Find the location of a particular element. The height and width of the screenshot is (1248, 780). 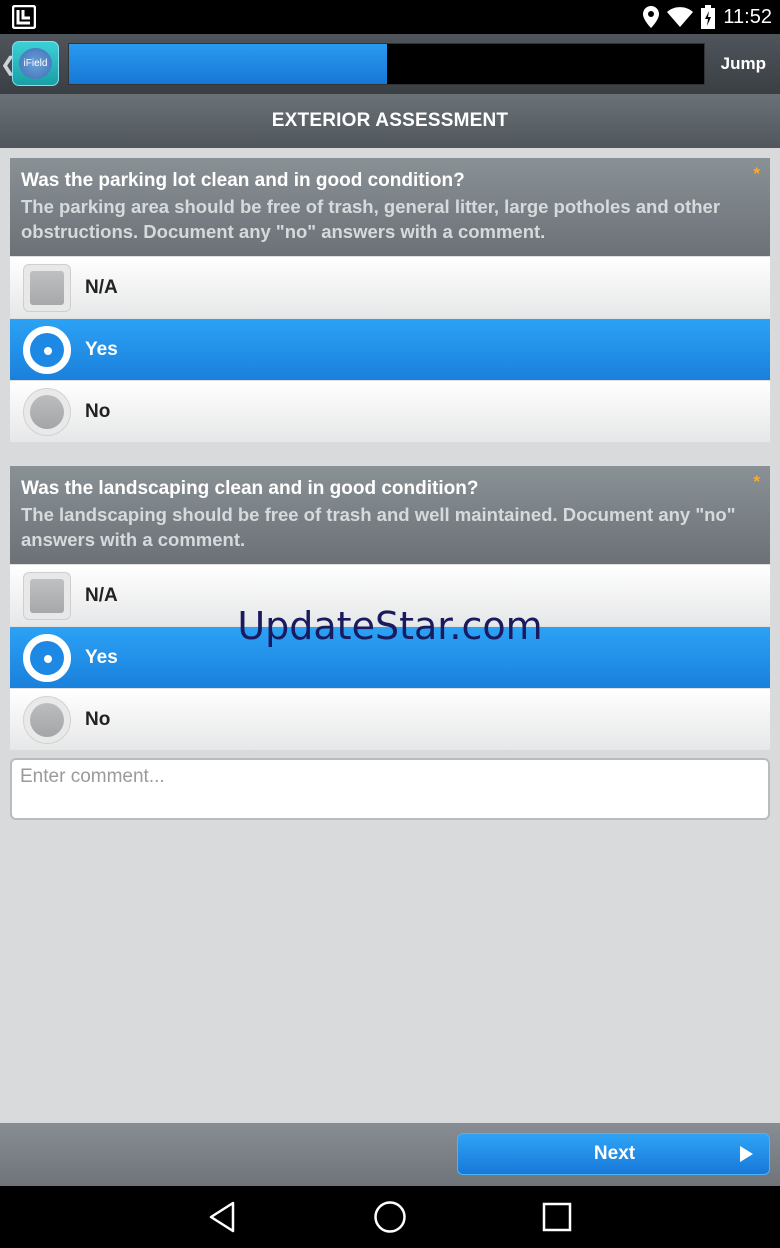

location-icon is located at coordinates (651, 17).